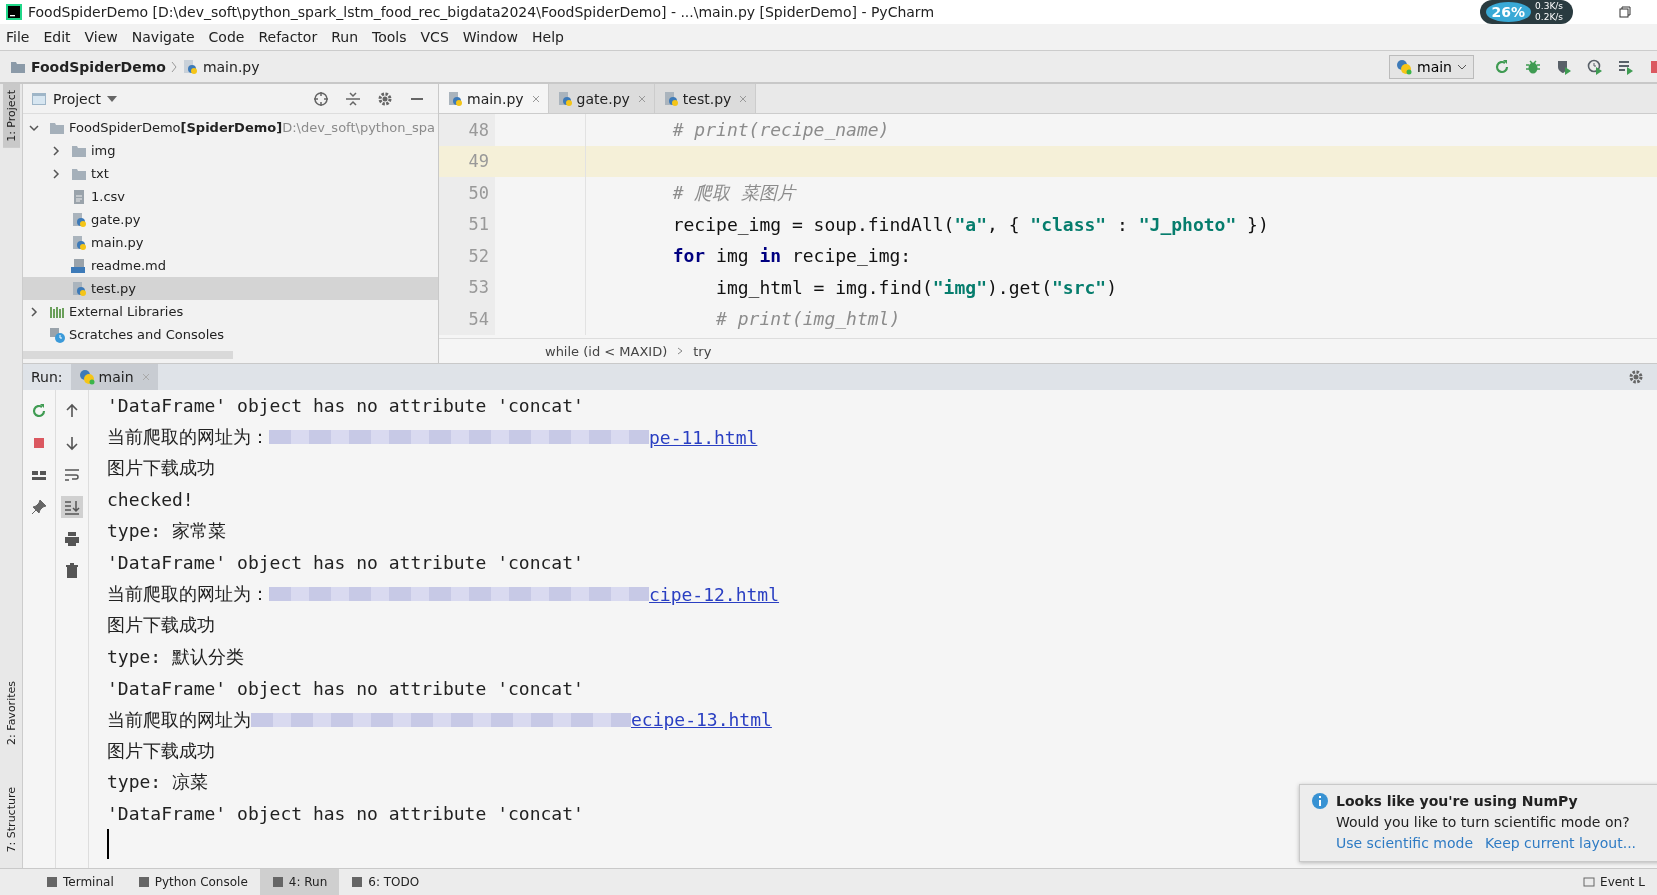 This screenshot has height=895, width=1657. Describe the element at coordinates (467, 224) in the screenshot. I see `line-number: 51` at that location.